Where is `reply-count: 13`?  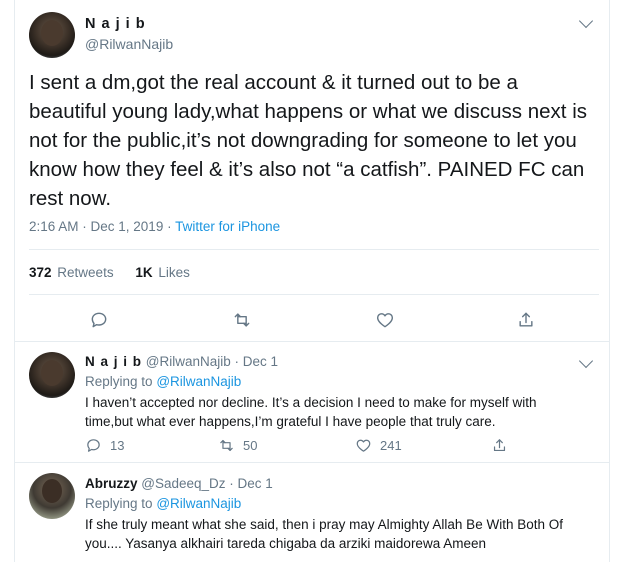 reply-count: 13 is located at coordinates (117, 445).